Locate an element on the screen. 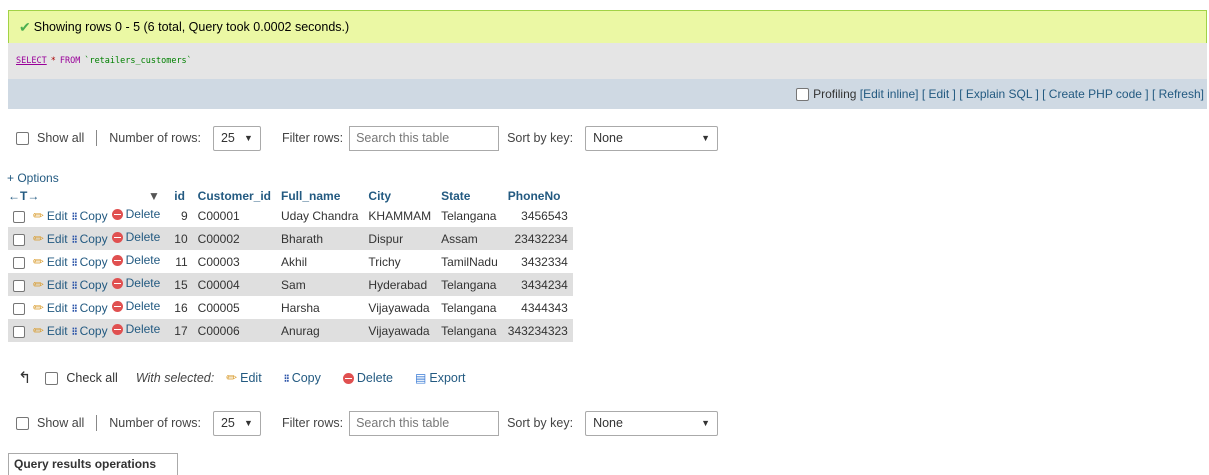 This screenshot has width=1209, height=475. cell-id: 17 is located at coordinates (181, 330).